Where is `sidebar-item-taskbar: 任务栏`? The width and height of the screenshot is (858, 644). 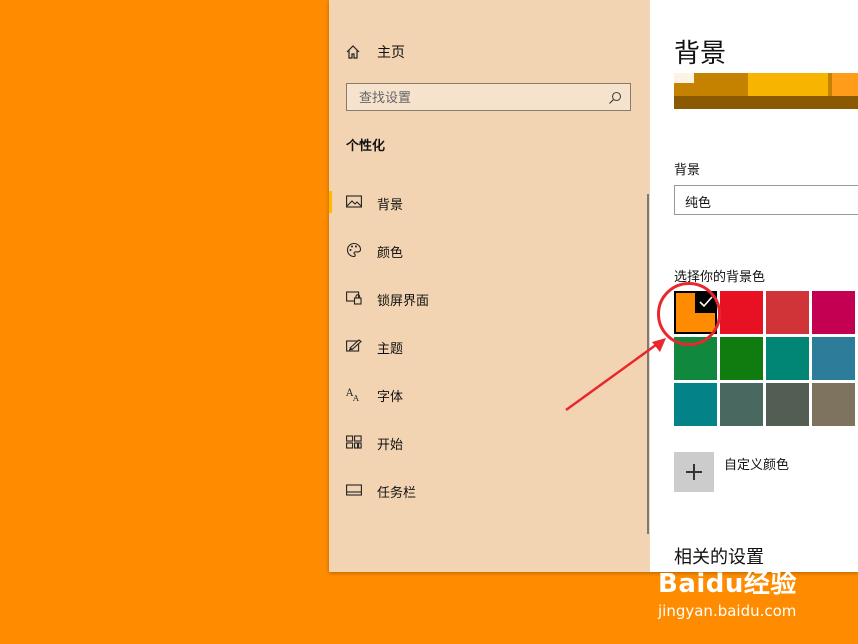
sidebar-item-taskbar: 任务栏 is located at coordinates (489, 498).